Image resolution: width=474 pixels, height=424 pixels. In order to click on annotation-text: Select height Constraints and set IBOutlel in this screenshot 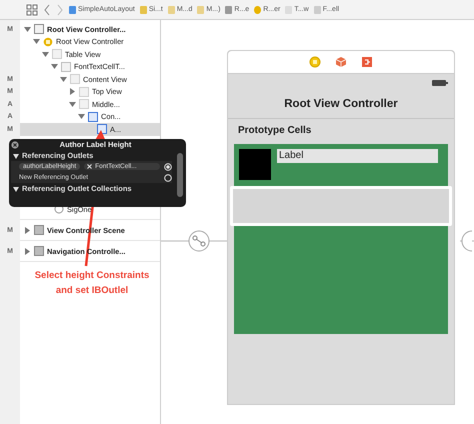, I will do `click(92, 283)`.